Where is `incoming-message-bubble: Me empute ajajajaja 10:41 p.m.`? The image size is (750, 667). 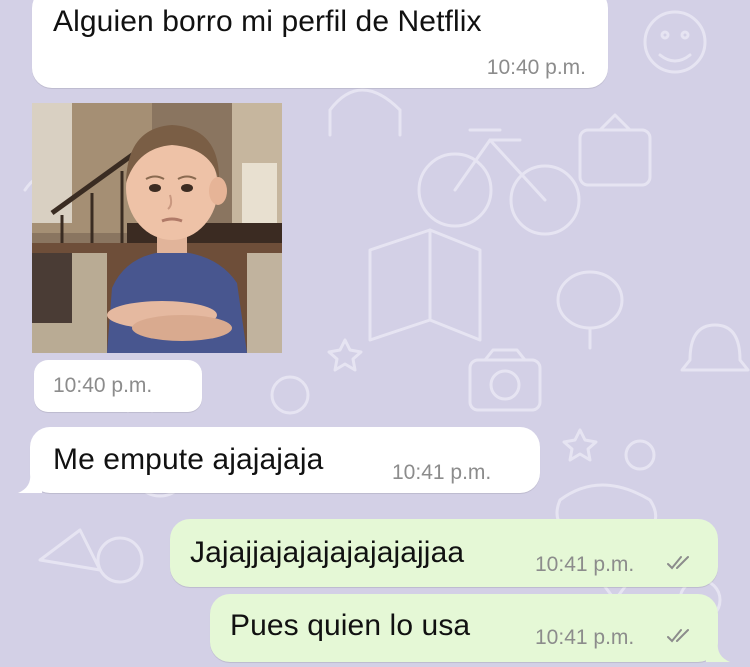 incoming-message-bubble: Me empute ajajajaja 10:41 p.m. is located at coordinates (279, 460).